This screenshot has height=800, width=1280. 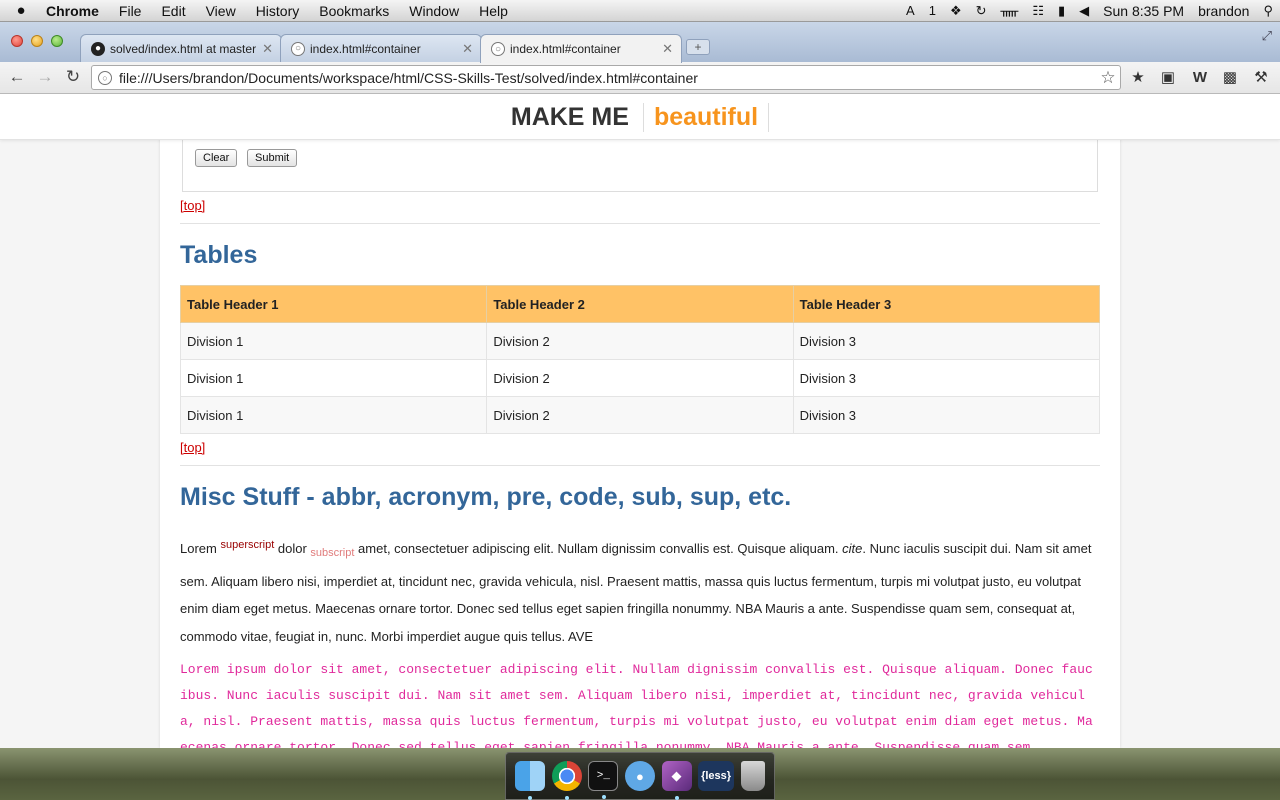 I want to click on dock: >_ ● ◆ {less}, so click(x=640, y=776).